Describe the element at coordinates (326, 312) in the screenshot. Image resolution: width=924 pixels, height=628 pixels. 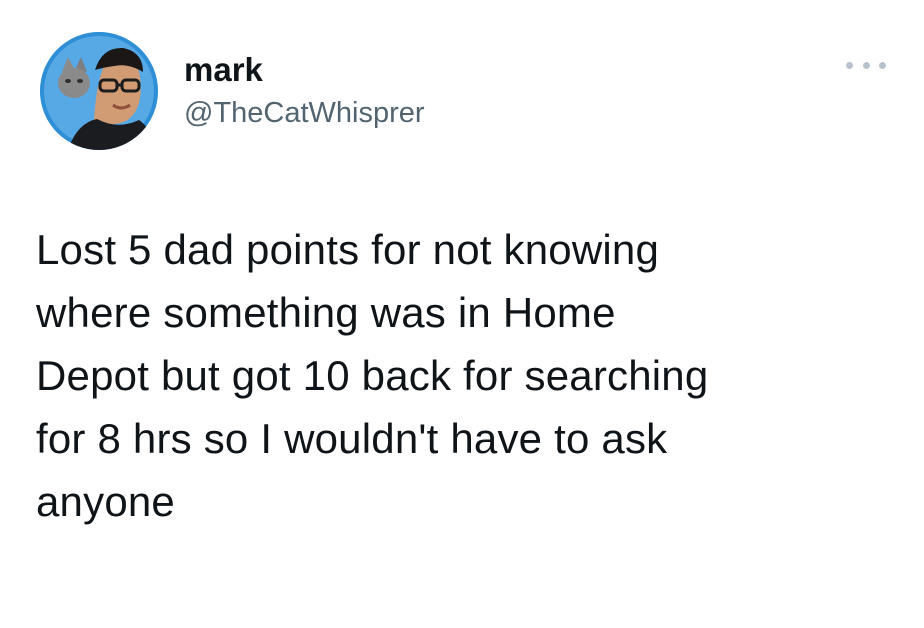
I see `tweet-line-2: where something was in Home` at that location.